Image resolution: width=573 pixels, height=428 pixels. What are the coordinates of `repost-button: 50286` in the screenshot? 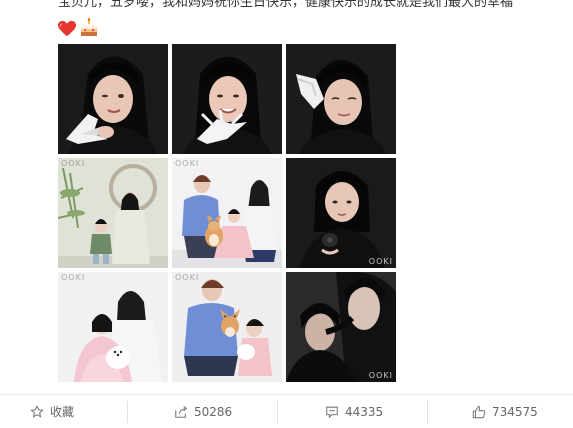 It's located at (203, 411).